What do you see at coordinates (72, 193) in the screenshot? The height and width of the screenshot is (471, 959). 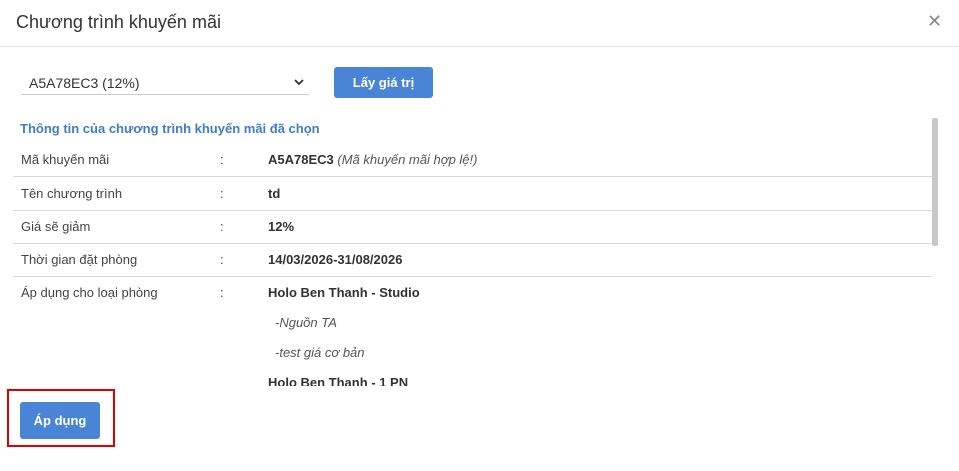 I see `detail-label: Tên chương trình` at bounding box center [72, 193].